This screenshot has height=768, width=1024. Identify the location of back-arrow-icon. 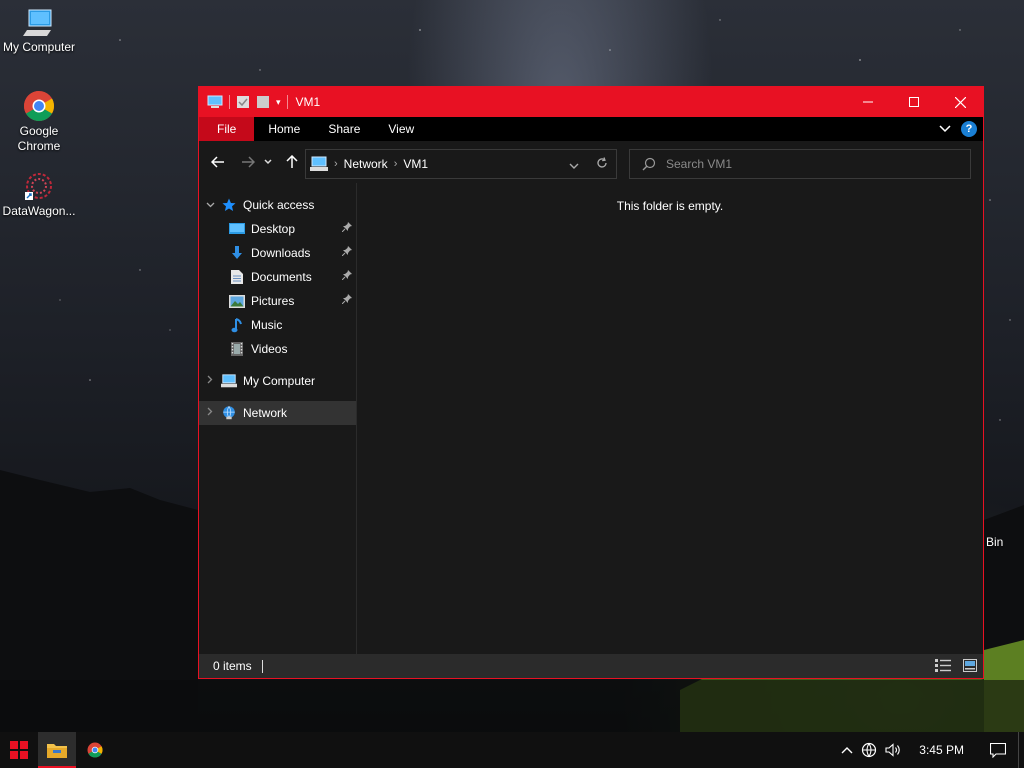
(217, 162).